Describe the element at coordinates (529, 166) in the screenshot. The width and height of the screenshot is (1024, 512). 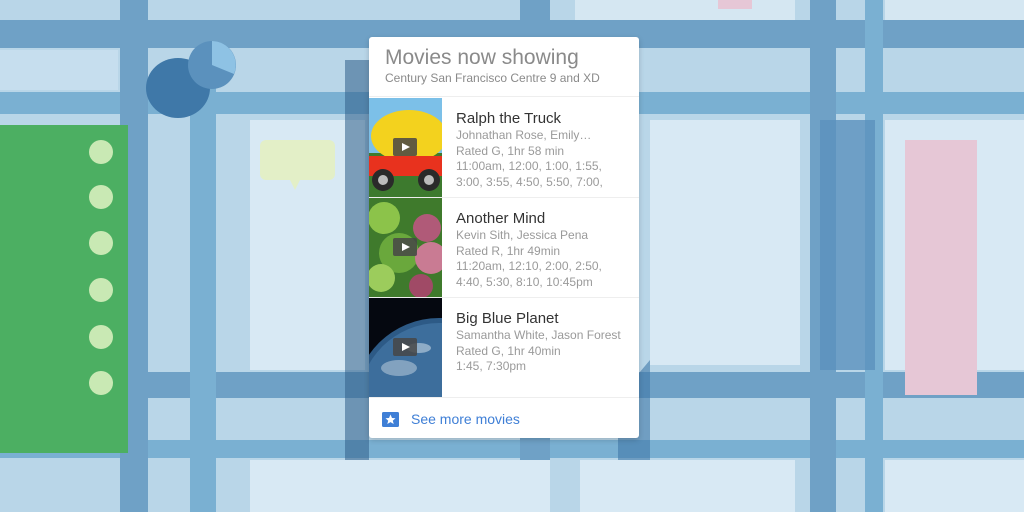
I see `showtimes: 11:00am, 12:00, 1:00, 1:55,` at that location.